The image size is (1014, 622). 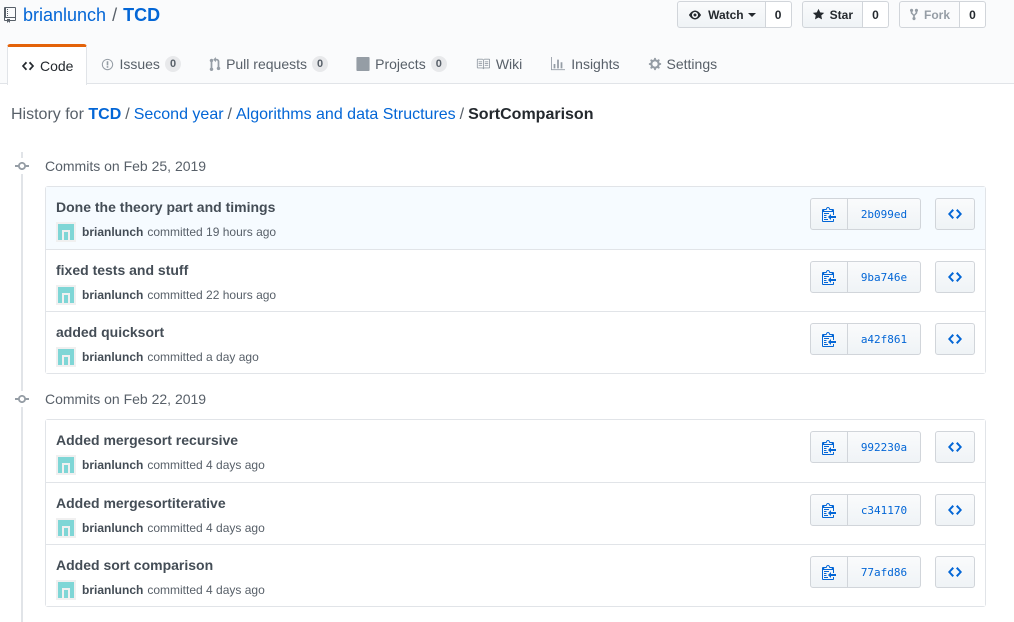 I want to click on tab-projects: Projects 0, so click(x=401, y=64).